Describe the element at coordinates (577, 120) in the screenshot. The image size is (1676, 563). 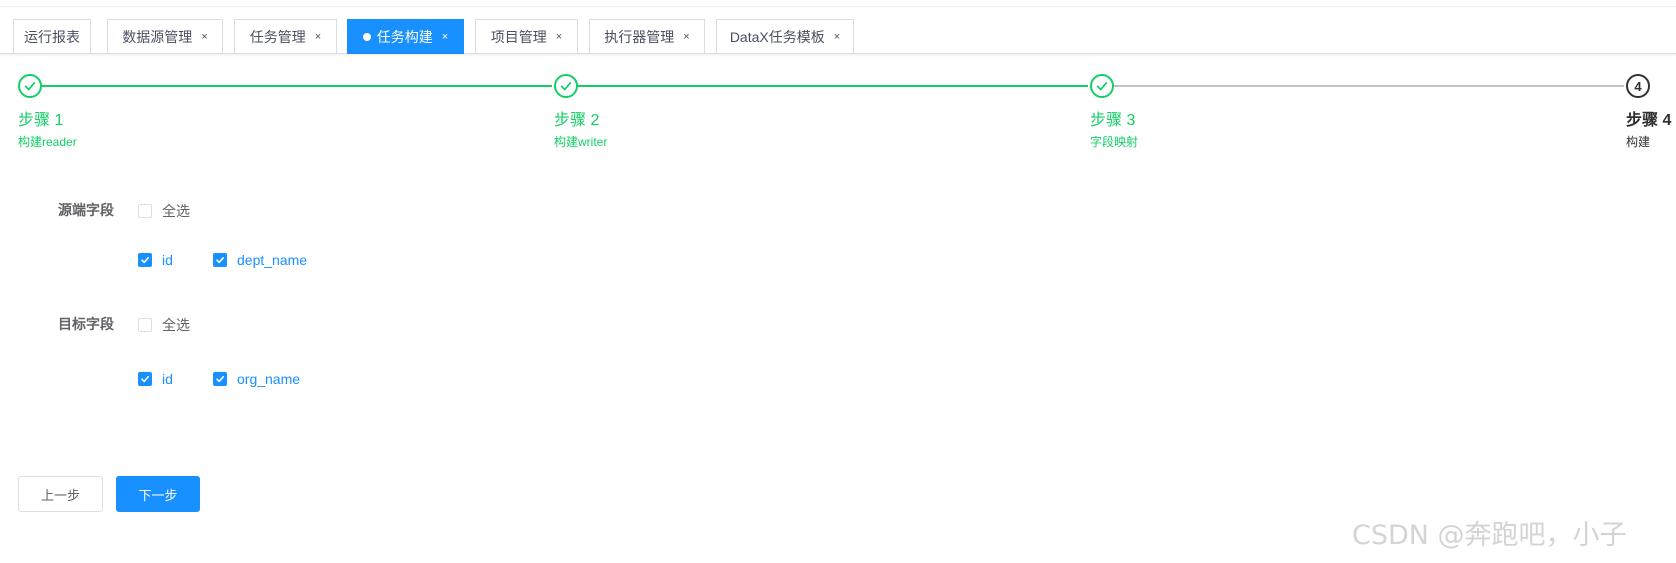
I see `step-title: 步骤 2` at that location.